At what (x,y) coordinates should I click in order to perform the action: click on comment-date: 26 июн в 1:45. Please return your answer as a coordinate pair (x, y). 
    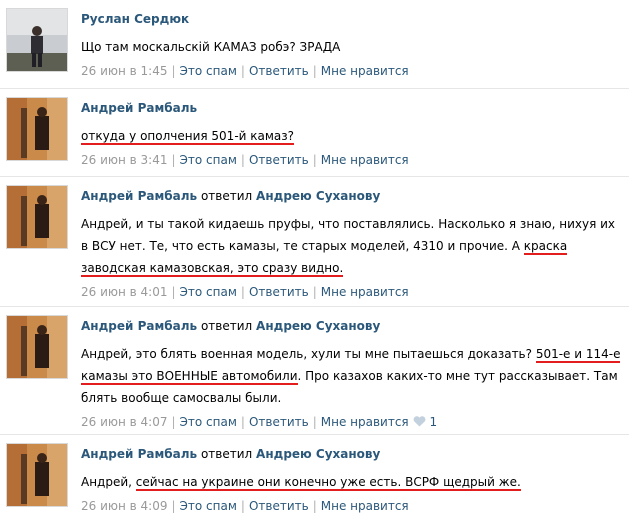
    Looking at the image, I should click on (124, 71).